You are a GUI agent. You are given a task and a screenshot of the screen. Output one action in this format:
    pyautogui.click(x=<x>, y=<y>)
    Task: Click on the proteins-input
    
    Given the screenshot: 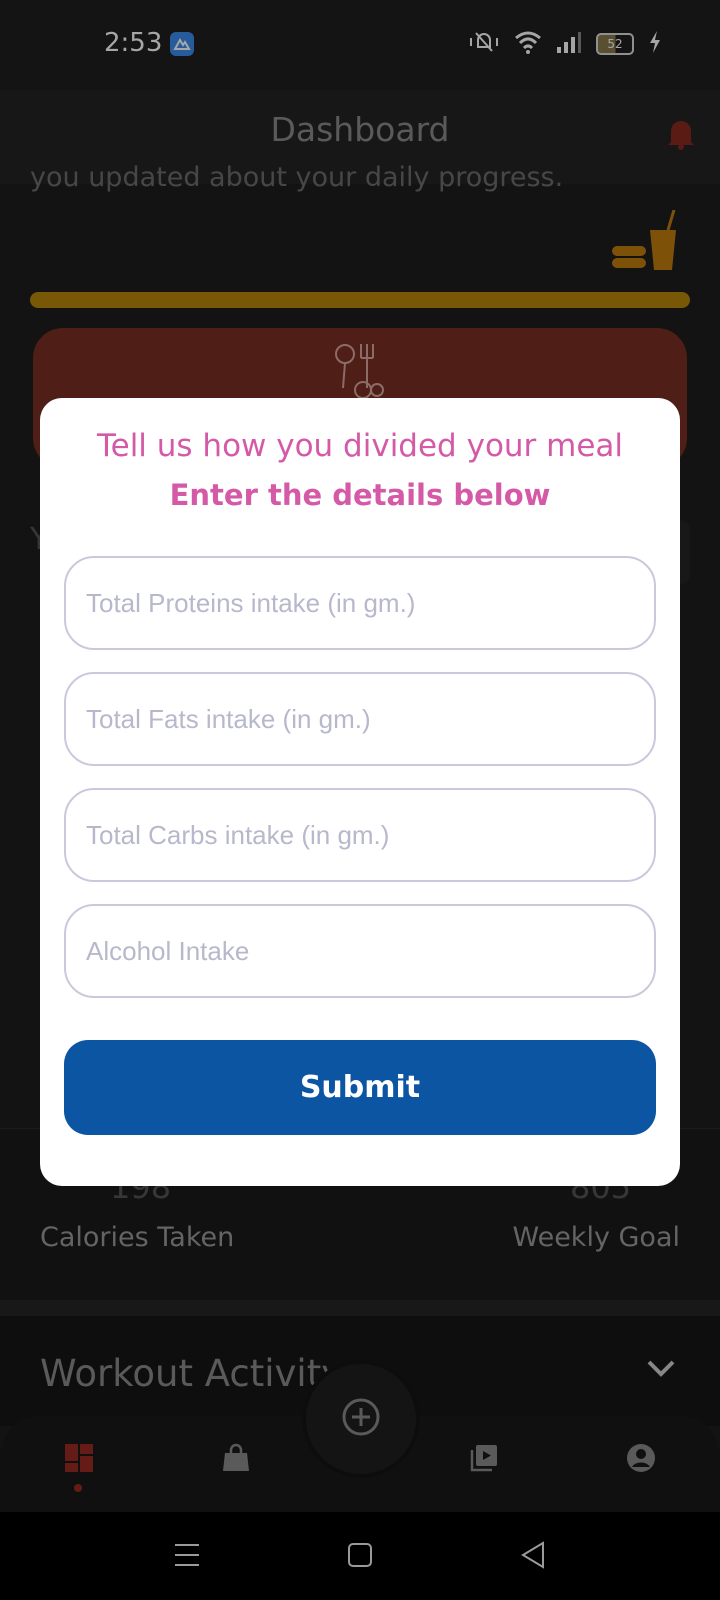 What is the action you would take?
    pyautogui.click(x=360, y=603)
    